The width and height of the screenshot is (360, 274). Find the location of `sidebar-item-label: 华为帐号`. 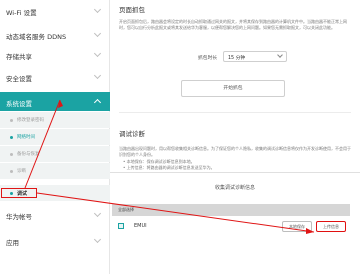

sidebar-item-label: 华为帐号 is located at coordinates (19, 217).